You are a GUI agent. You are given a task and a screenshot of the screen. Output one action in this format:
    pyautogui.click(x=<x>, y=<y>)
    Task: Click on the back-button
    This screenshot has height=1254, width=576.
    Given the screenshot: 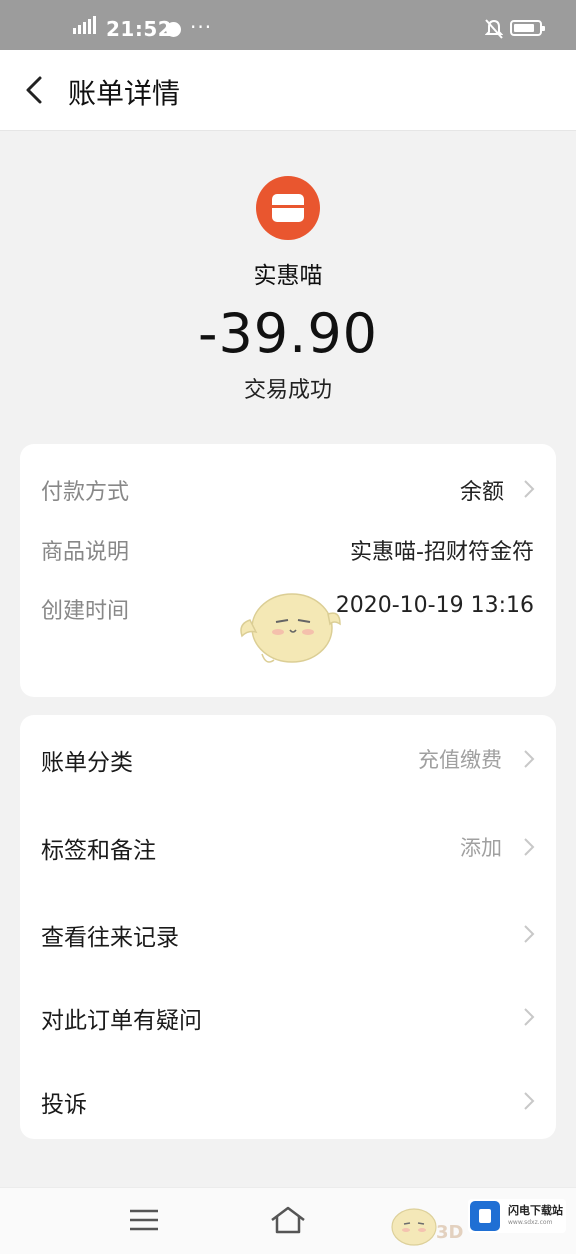 What is the action you would take?
    pyautogui.click(x=34, y=90)
    